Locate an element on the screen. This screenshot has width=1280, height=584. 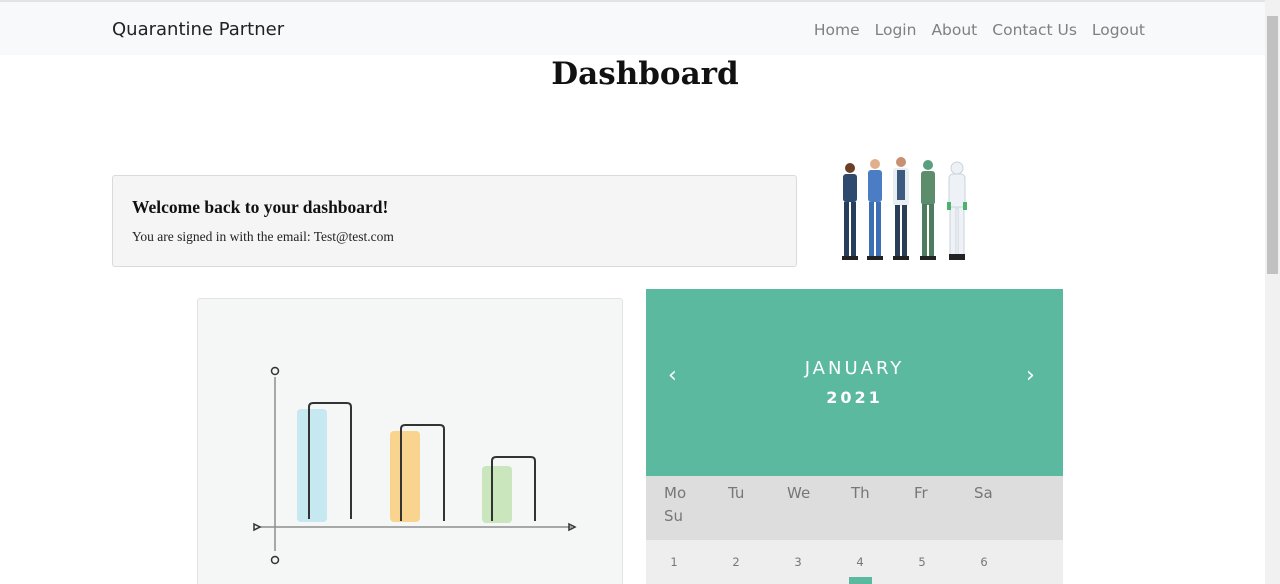
weekday-mo: Mo is located at coordinates (675, 493).